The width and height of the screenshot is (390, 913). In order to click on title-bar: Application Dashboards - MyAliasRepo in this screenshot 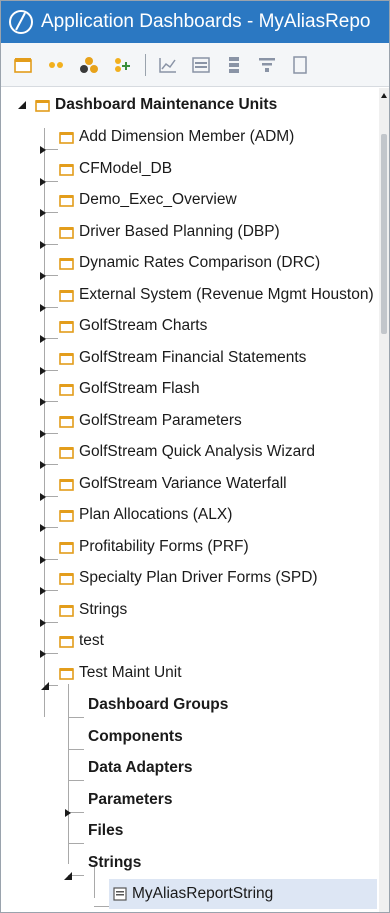, I will do `click(195, 22)`.